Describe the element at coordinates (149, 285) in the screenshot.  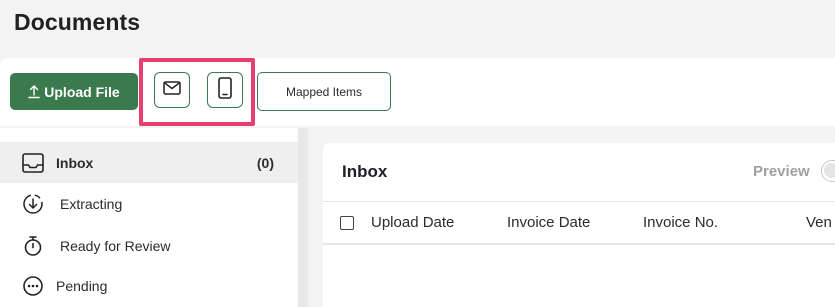
I see `sidebar-item-pending: Pending` at that location.